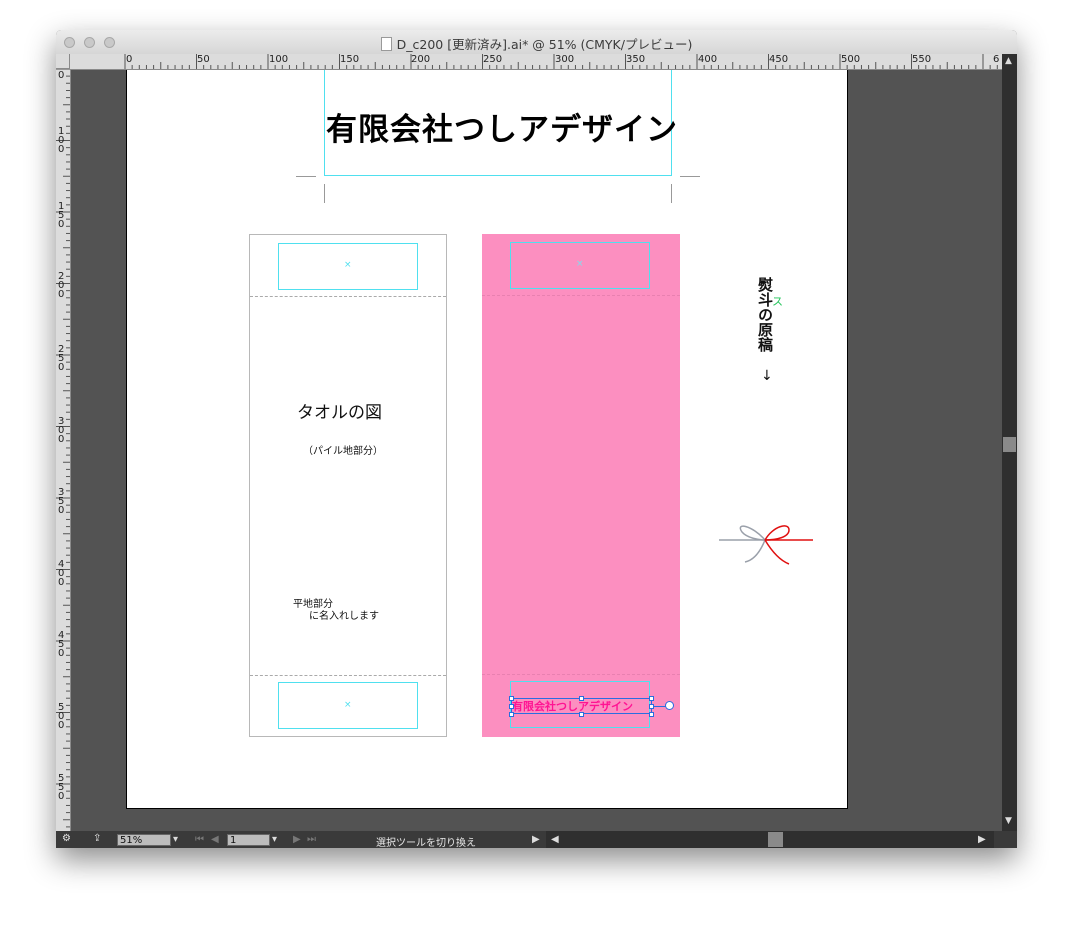 This screenshot has height=927, width=1073. What do you see at coordinates (348, 485) in the screenshot?
I see `towel-left: × タオルの図 （パイル地部分） 平地部分 に名入れします ×` at bounding box center [348, 485].